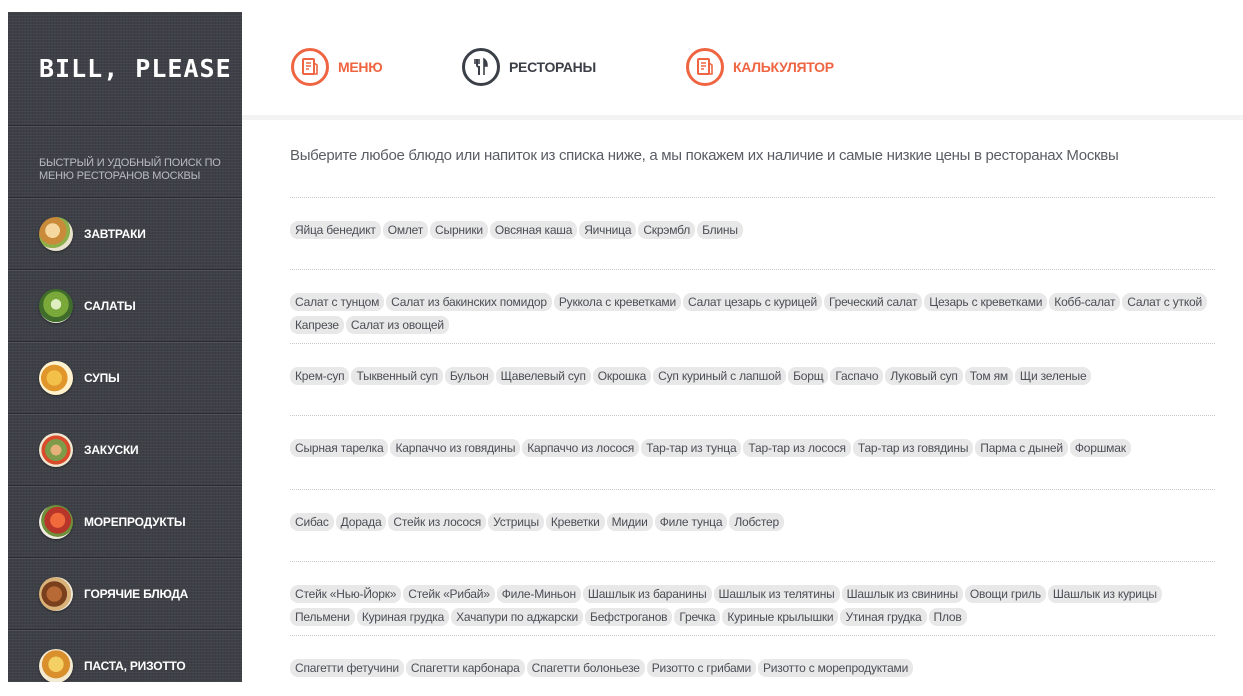  Describe the element at coordinates (347, 668) in the screenshot. I see `dish-tag: Спагетти фетучини` at that location.